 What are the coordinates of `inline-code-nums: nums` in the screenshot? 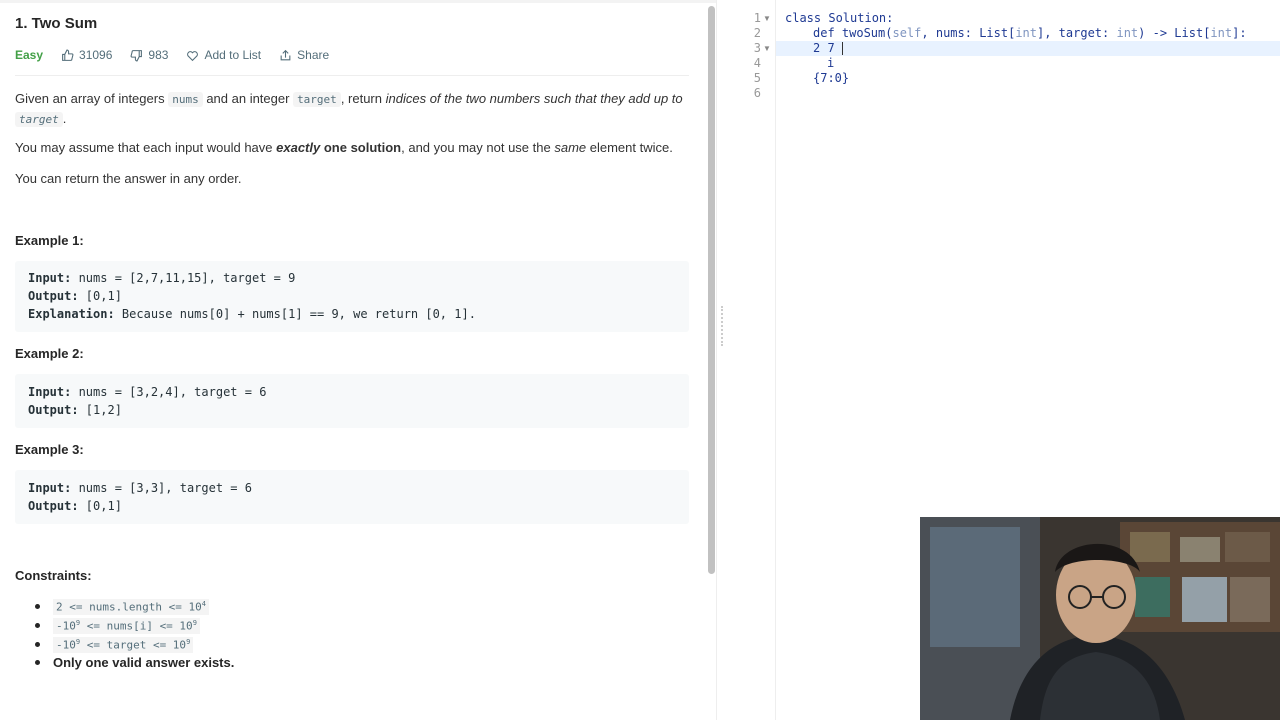 It's located at (185, 99).